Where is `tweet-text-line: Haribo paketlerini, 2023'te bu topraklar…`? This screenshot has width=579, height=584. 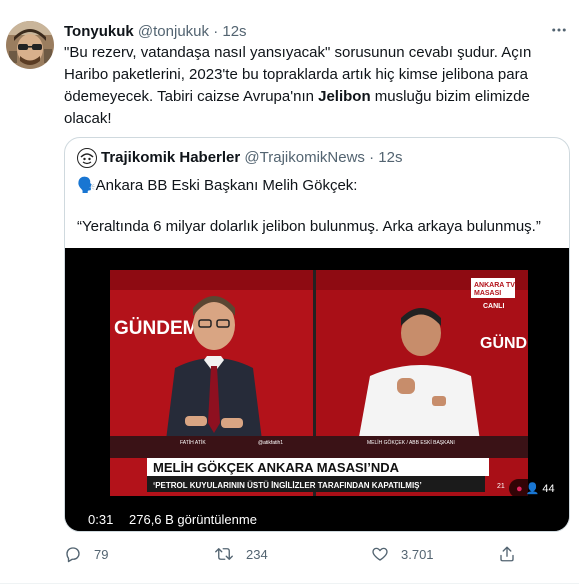 tweet-text-line: Haribo paketlerini, 2023'te bu topraklar… is located at coordinates (296, 74).